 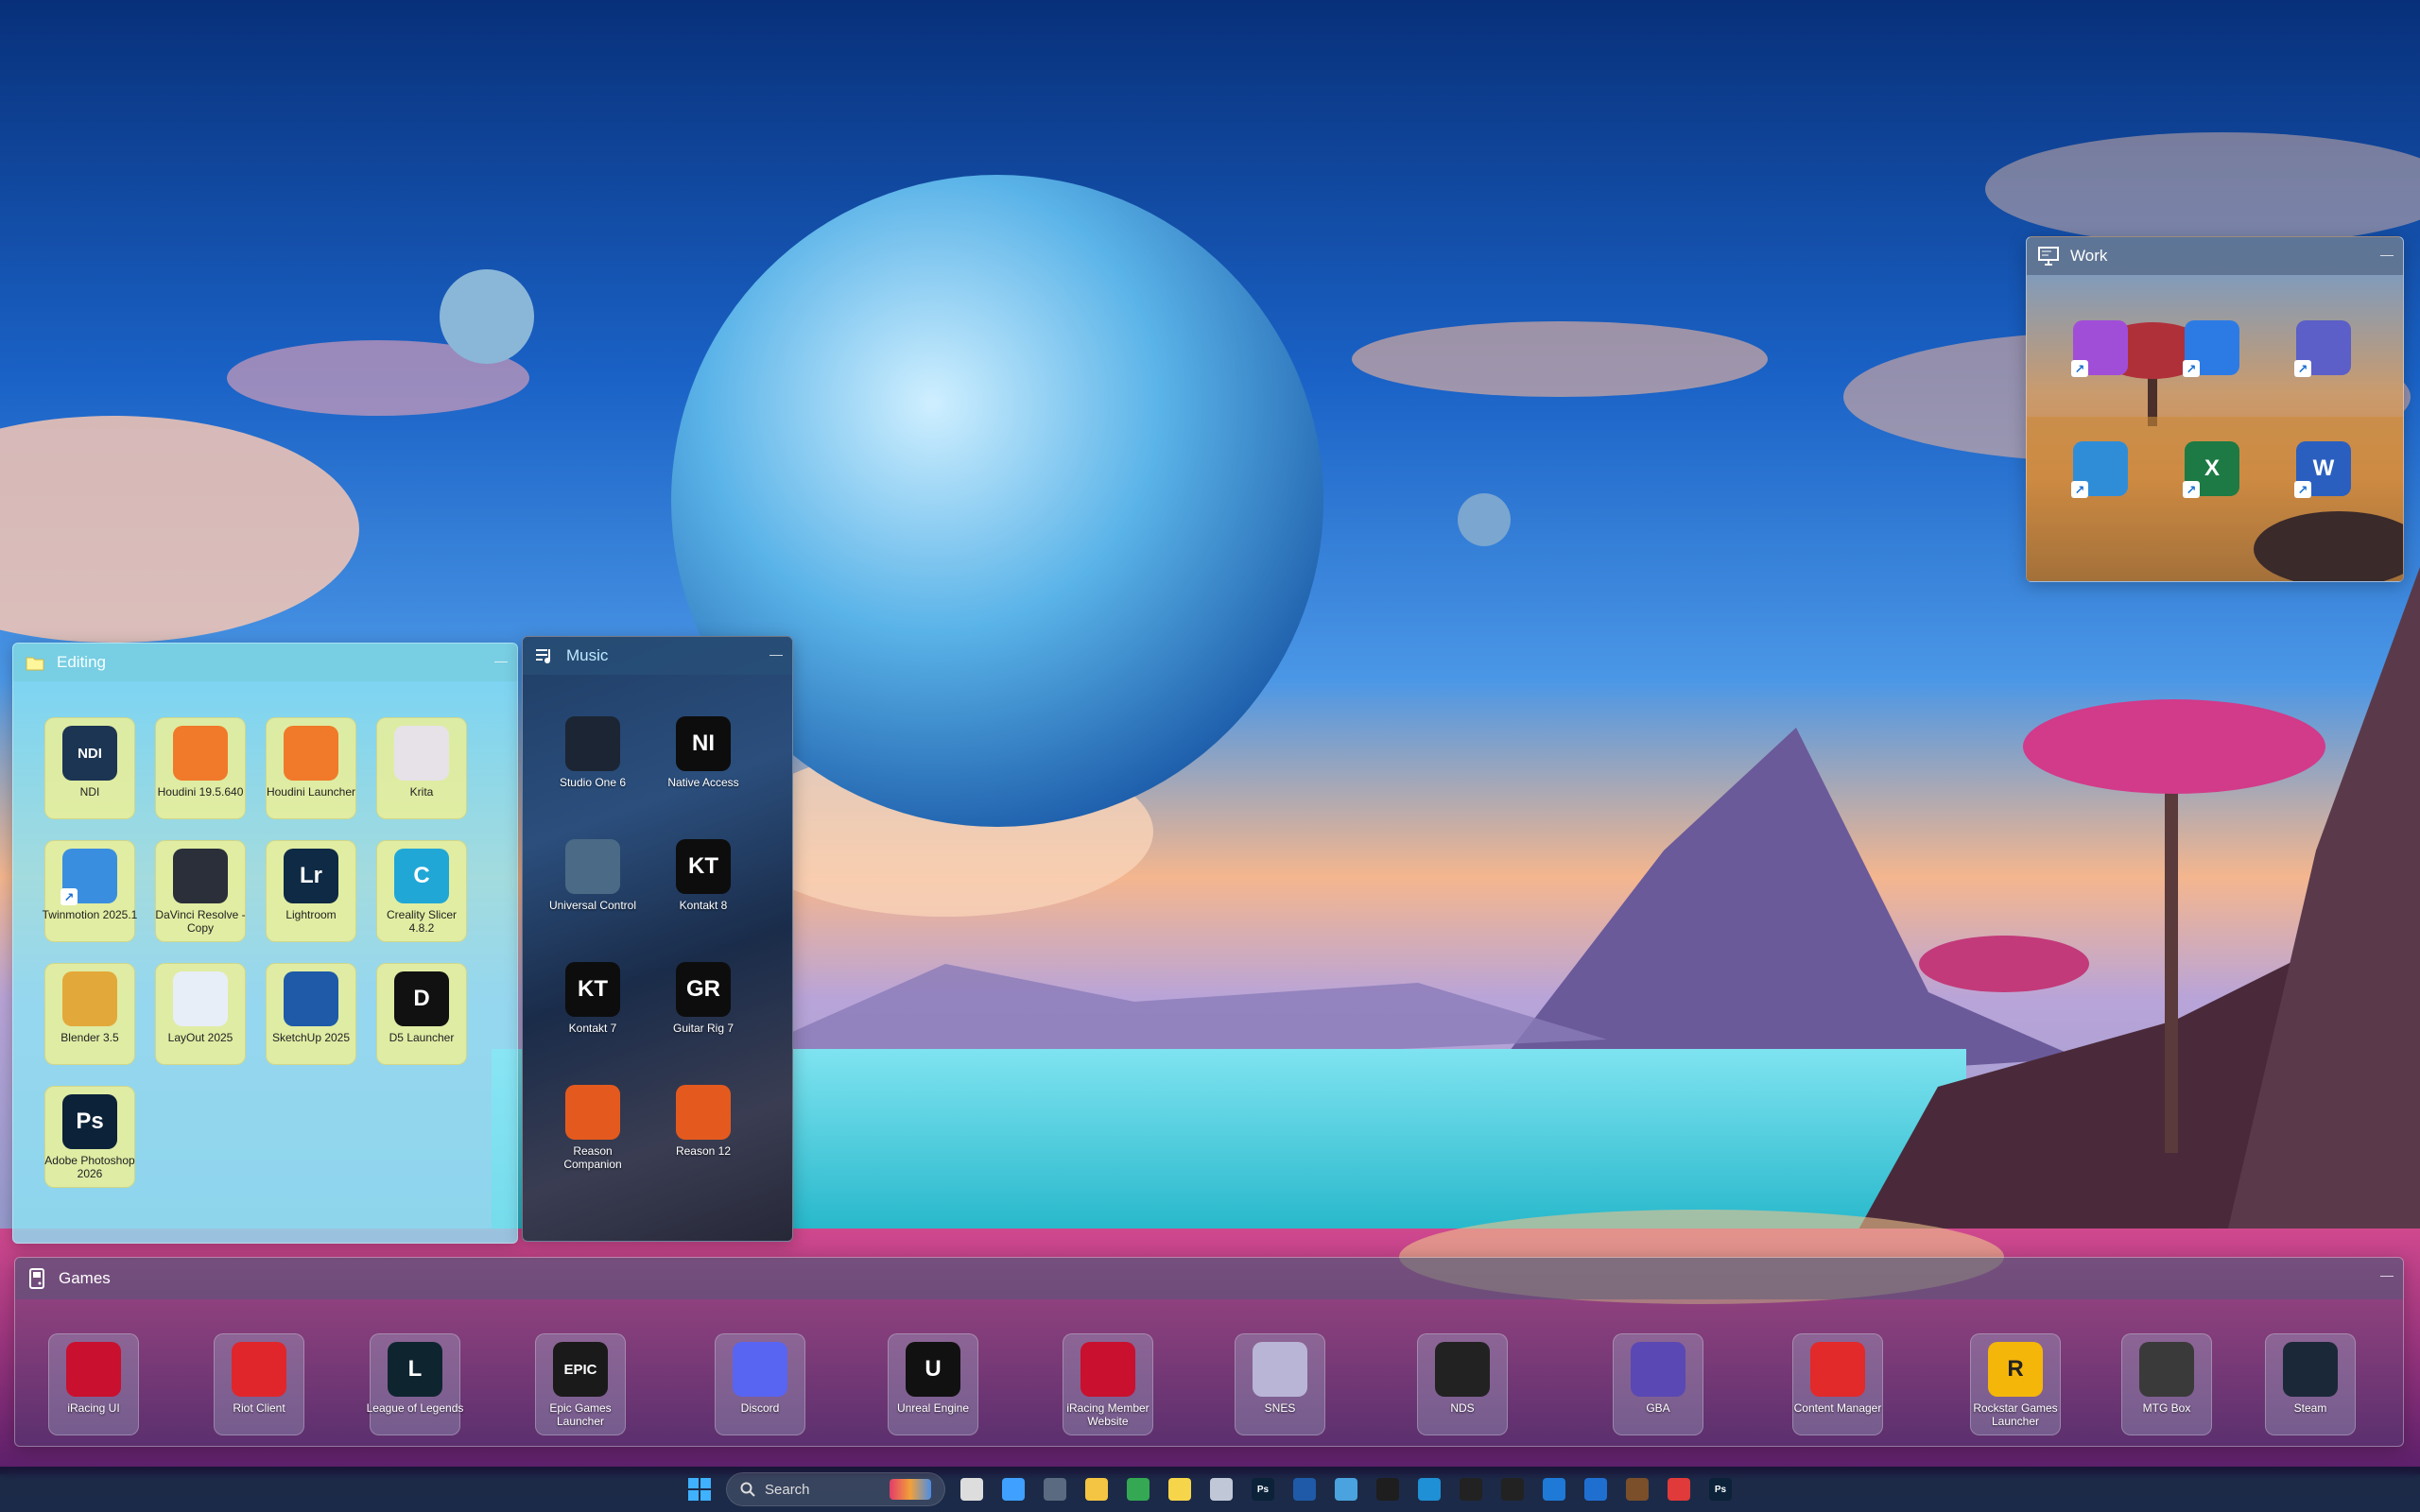 I want to click on desktop-shortcut: L League of Legends, so click(x=415, y=1384).